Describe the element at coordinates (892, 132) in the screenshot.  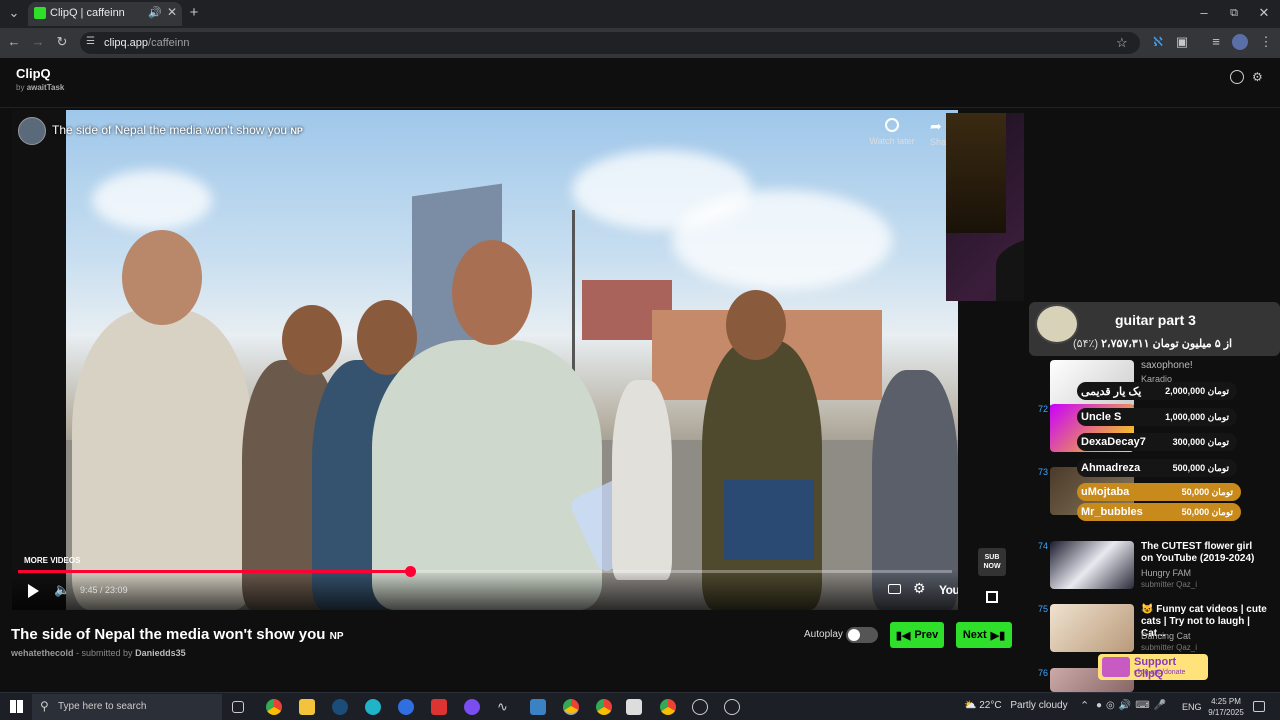
I see `watch-later-button: Watch later` at that location.